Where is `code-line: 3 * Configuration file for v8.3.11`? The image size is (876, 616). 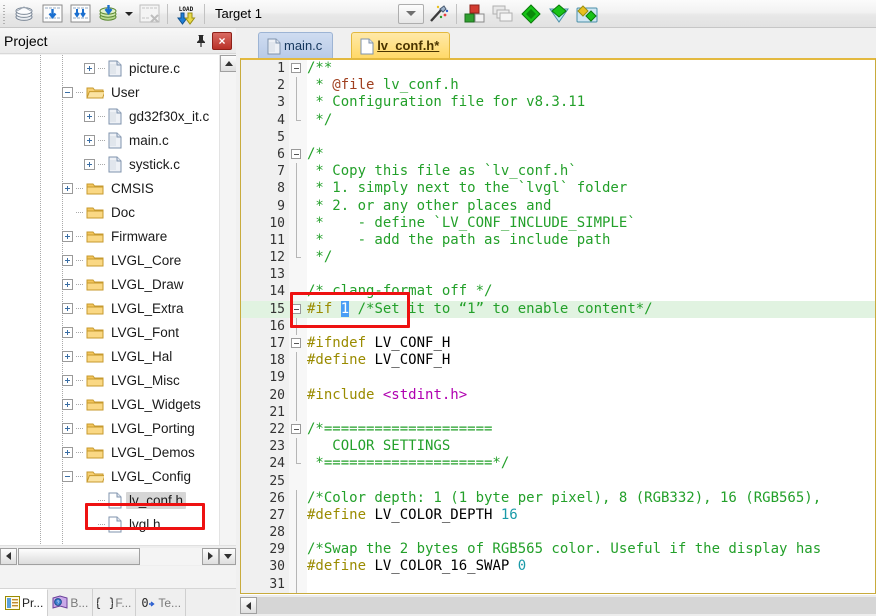 code-line: 3 * Configuration file for v8.3.11 is located at coordinates (558, 103).